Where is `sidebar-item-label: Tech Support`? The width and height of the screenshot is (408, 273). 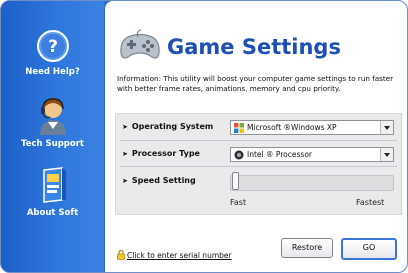 sidebar-item-label: Tech Support is located at coordinates (52, 144).